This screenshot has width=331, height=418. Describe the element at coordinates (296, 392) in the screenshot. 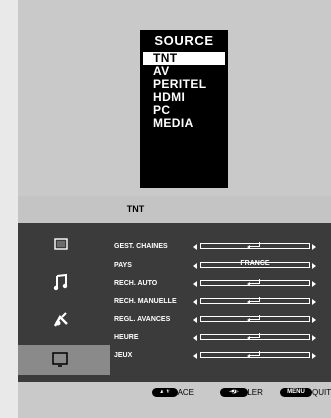

I see `menu-button-icon: MENU` at that location.